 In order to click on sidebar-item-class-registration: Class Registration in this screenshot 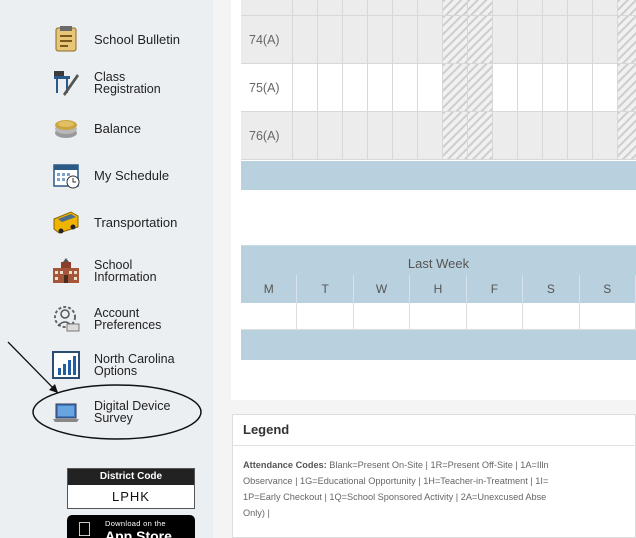, I will do `click(130, 83)`.